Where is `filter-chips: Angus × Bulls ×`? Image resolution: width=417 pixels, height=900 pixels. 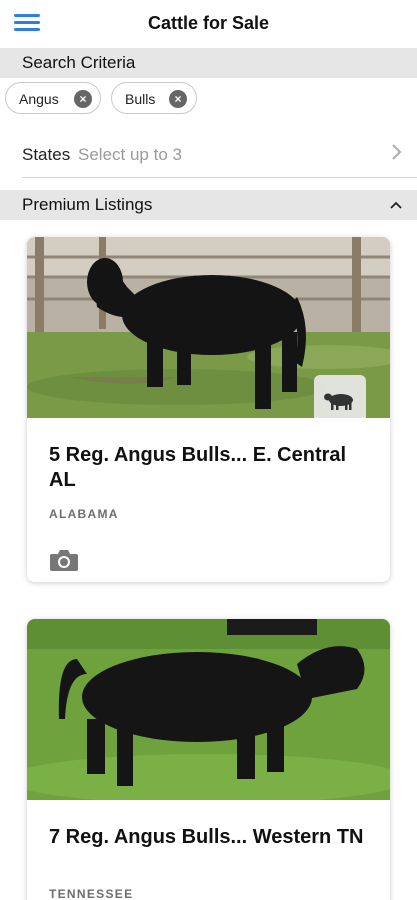 filter-chips: Angus × Bulls × is located at coordinates (208, 100).